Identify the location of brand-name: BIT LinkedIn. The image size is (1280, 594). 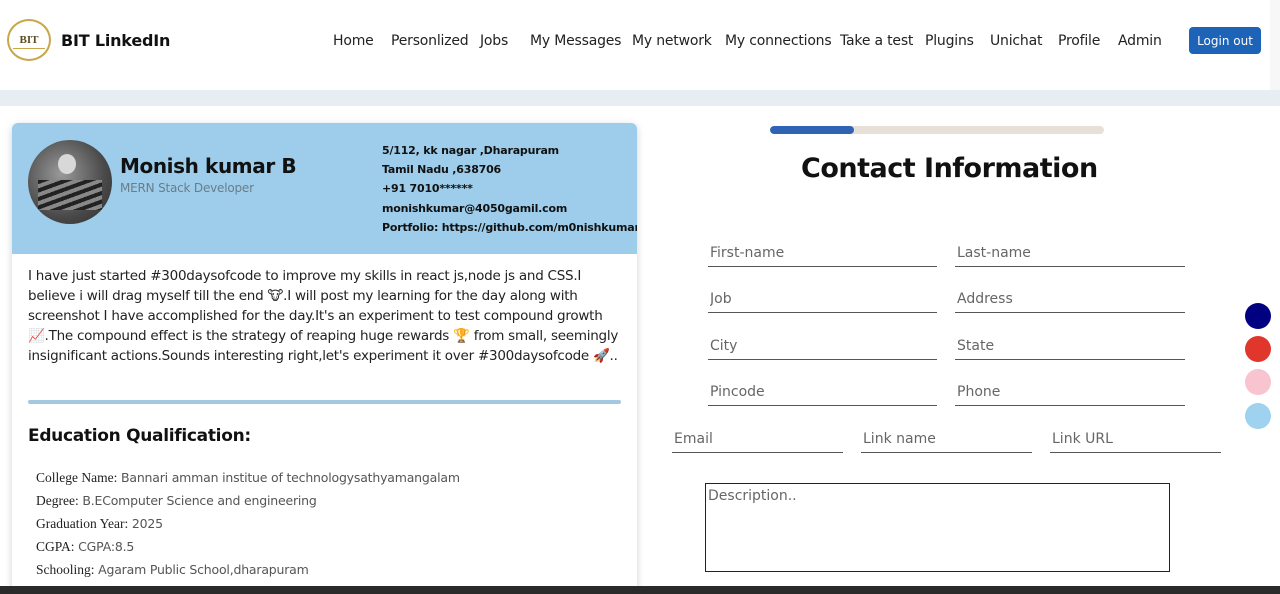
(115, 40).